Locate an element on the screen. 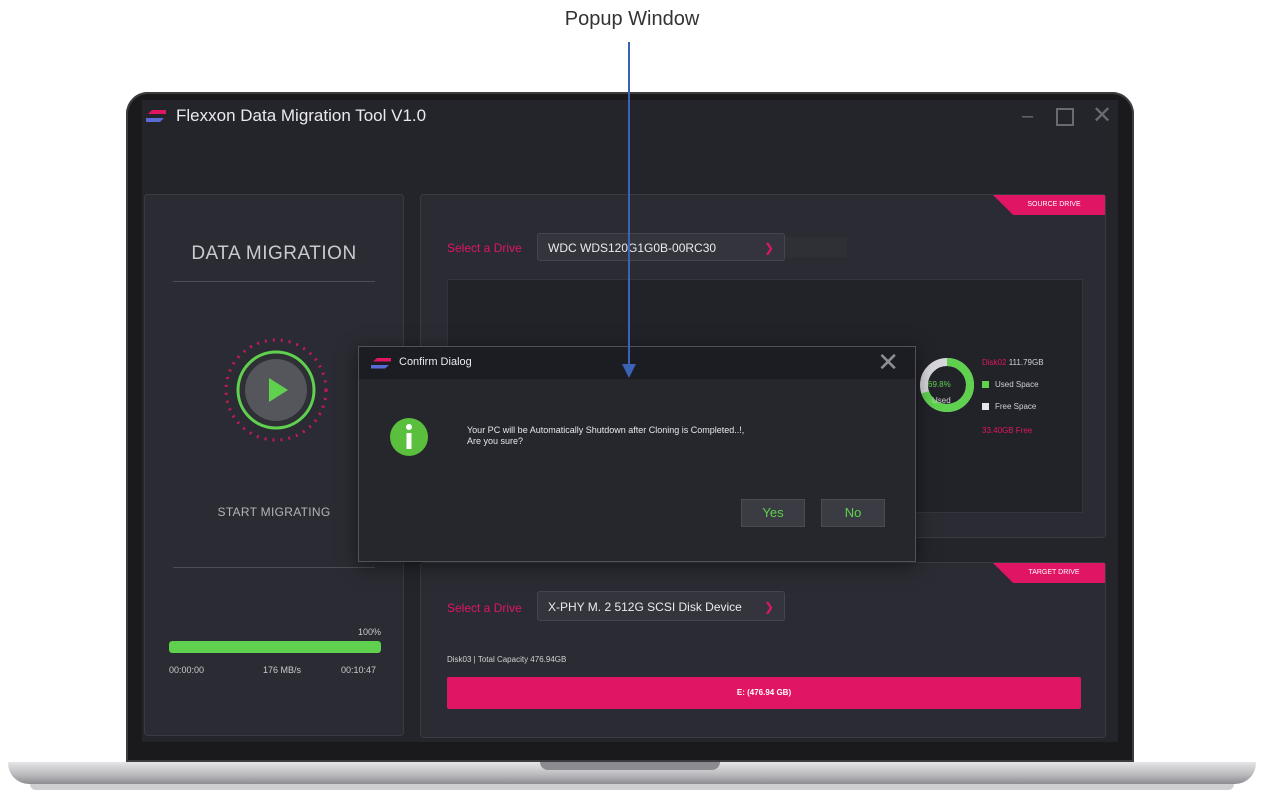 The width and height of the screenshot is (1264, 801). close-icon: ✕ is located at coordinates (1102, 116).